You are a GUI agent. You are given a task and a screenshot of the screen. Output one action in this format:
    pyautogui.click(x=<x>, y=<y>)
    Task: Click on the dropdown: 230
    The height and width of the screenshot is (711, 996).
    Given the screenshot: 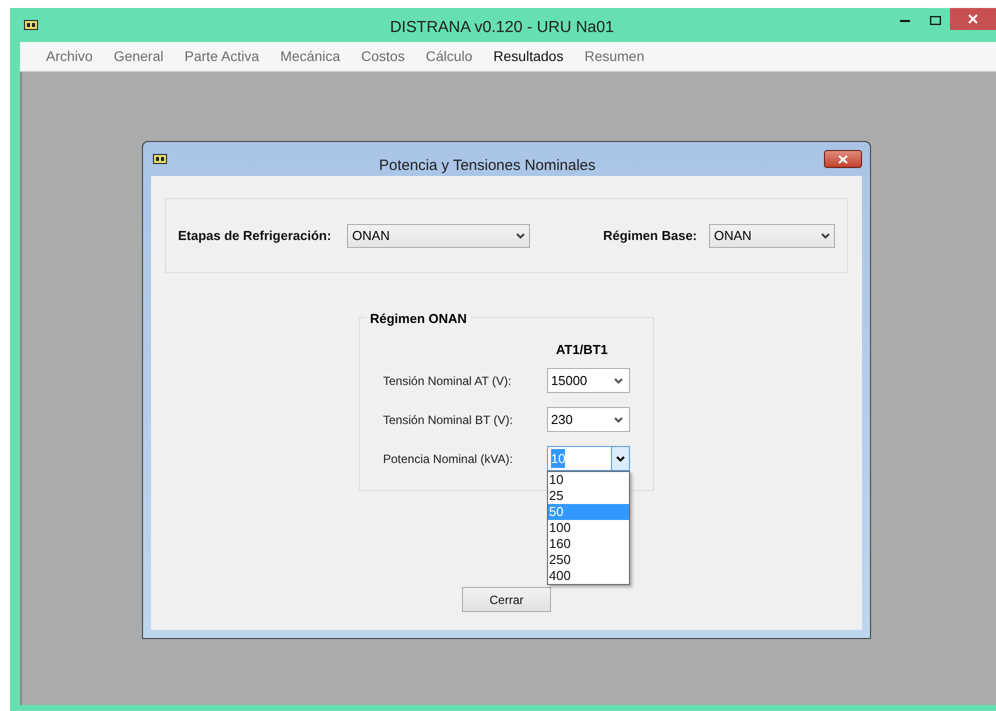 What is the action you would take?
    pyautogui.click(x=588, y=419)
    